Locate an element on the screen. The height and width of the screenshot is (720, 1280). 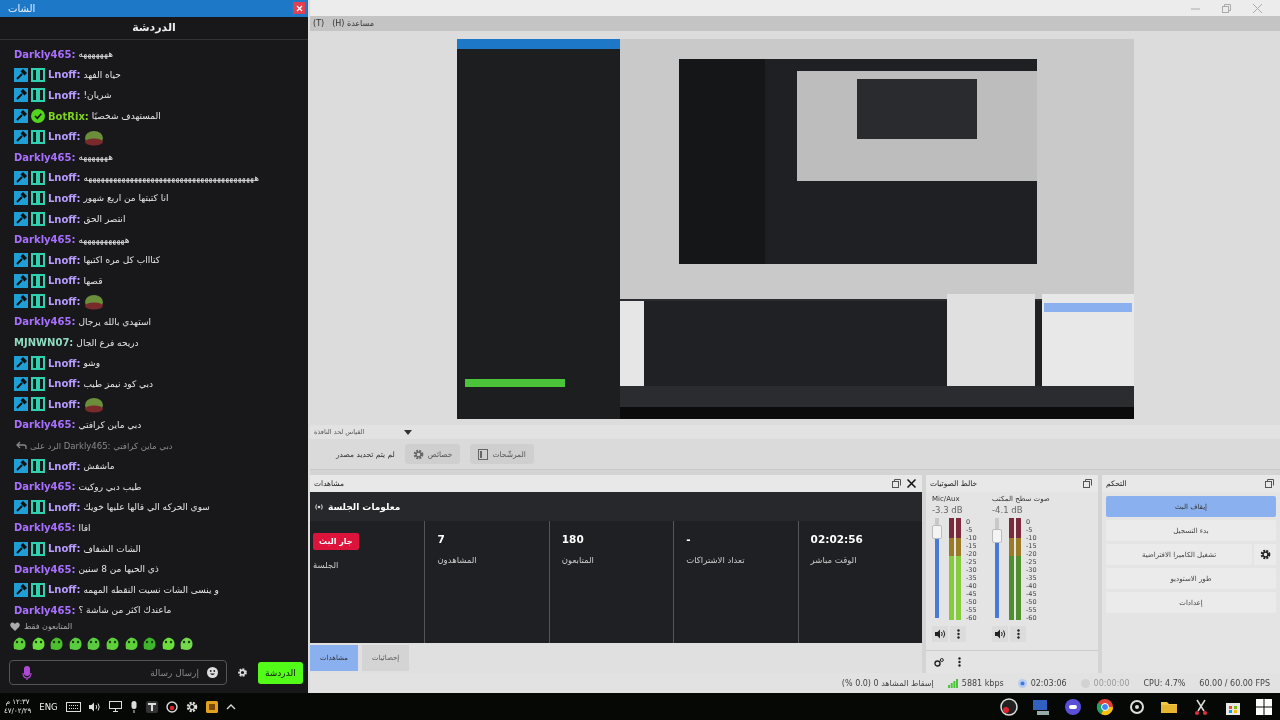
stat-label: المتابعون is located at coordinates (577, 560).